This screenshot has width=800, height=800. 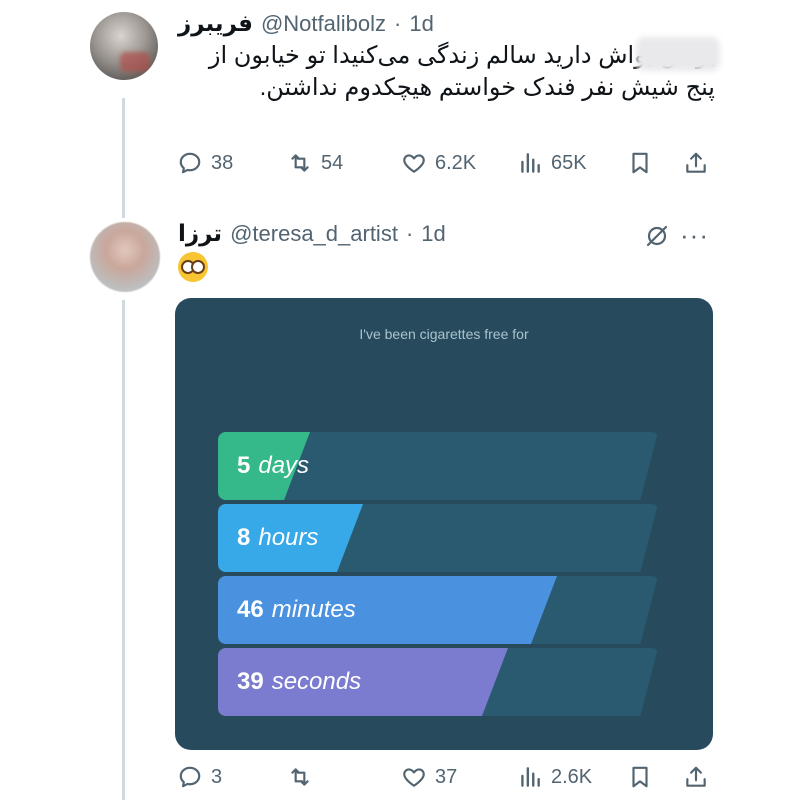 I want to click on display-name: ترزا, so click(x=200, y=233).